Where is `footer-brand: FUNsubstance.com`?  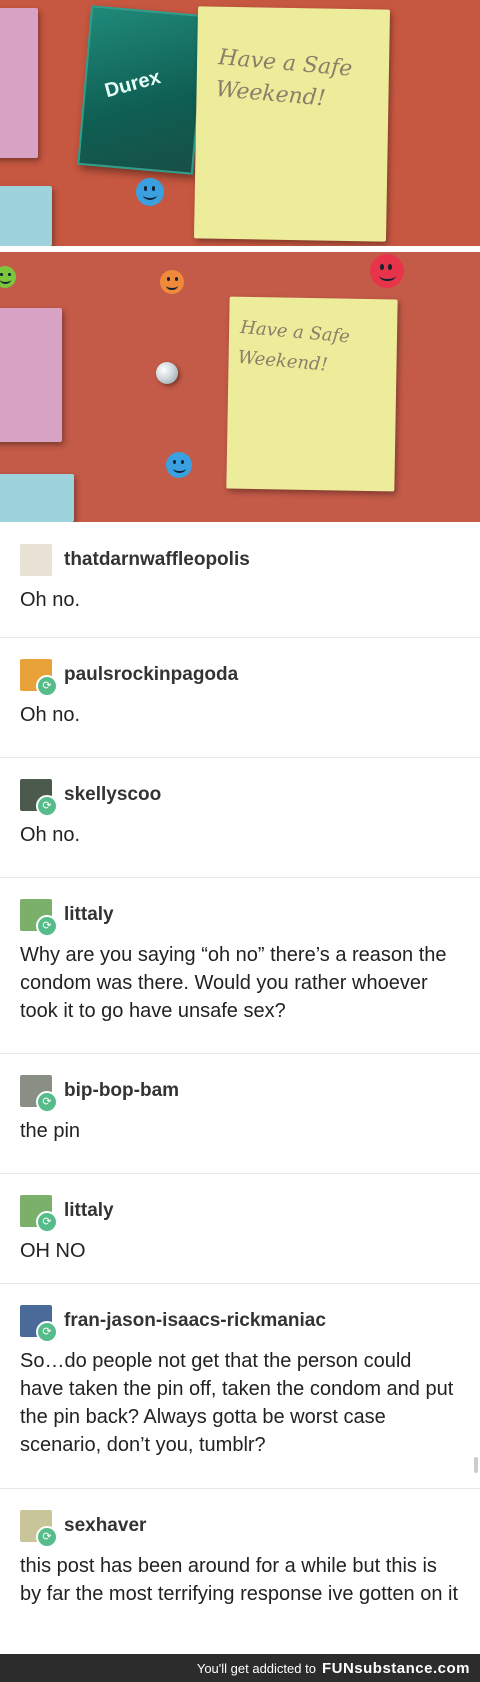
footer-brand: FUNsubstance.com is located at coordinates (396, 1668).